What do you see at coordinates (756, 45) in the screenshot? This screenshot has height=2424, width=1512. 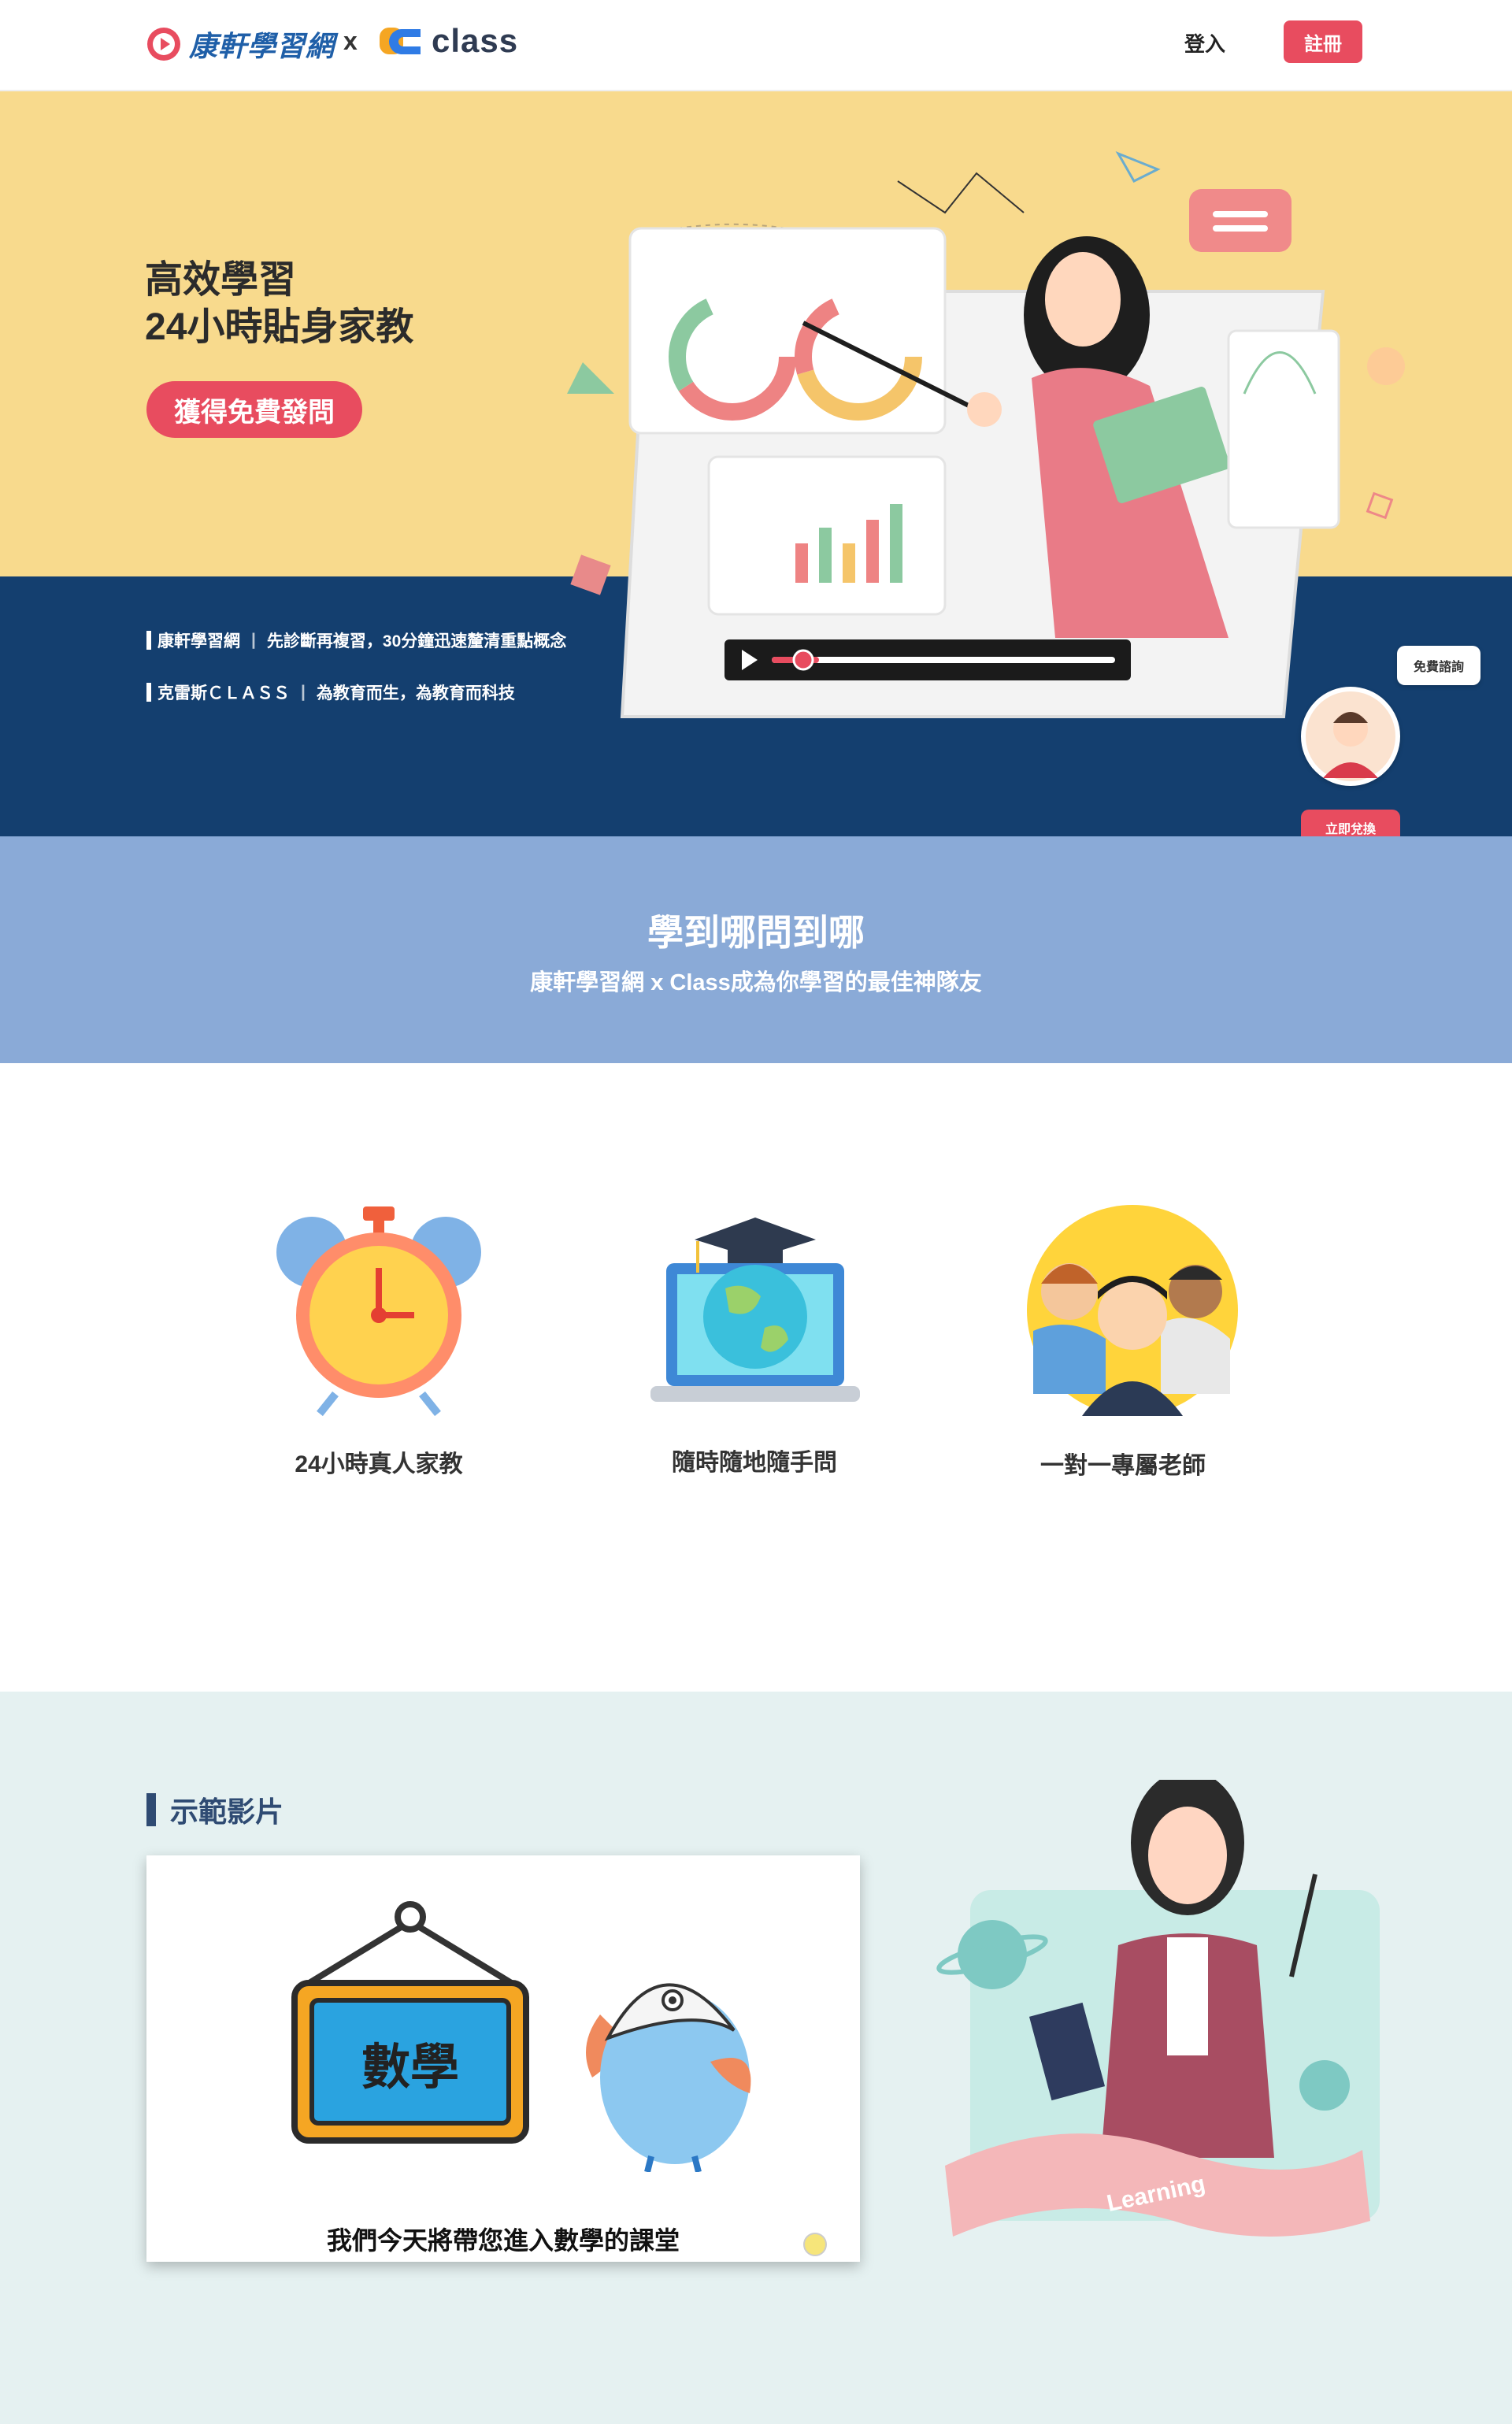 I see `site-header: 康軒學習網 x class 登入 註冊` at bounding box center [756, 45].